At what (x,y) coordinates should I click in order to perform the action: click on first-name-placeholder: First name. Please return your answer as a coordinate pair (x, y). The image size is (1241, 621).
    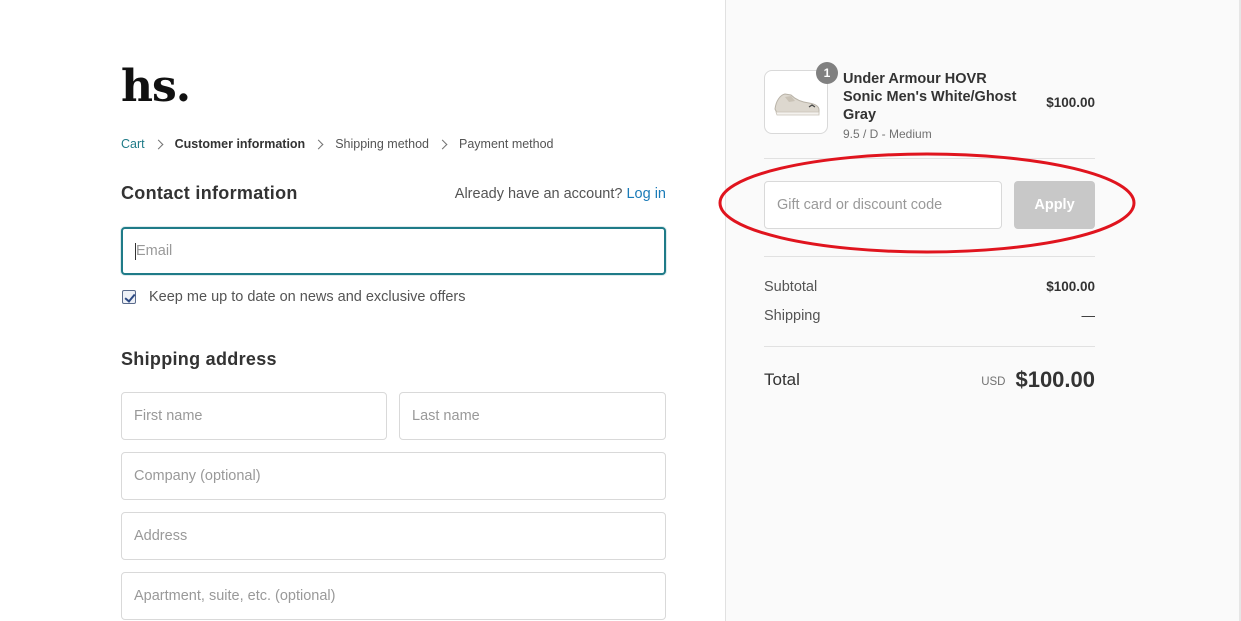
    Looking at the image, I should click on (168, 416).